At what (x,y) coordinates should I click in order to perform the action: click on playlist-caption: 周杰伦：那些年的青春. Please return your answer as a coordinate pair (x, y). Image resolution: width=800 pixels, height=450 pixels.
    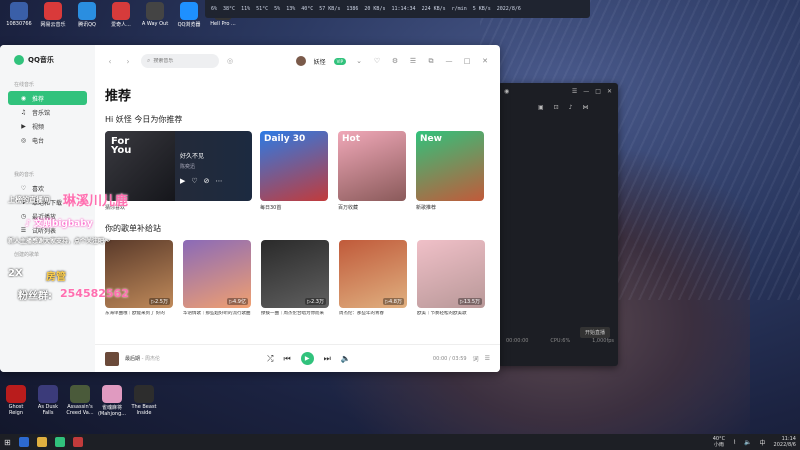
    Looking at the image, I should click on (361, 313).